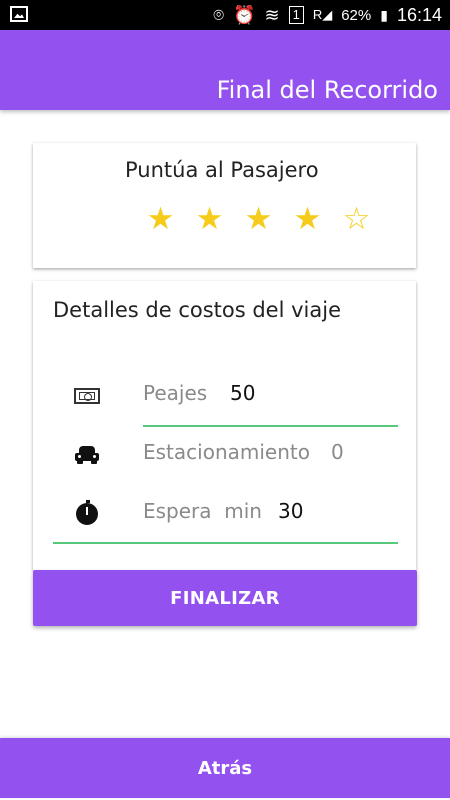 The width and height of the screenshot is (450, 800). What do you see at coordinates (224, 397) in the screenshot?
I see `tolls-row: Peajes 50` at bounding box center [224, 397].